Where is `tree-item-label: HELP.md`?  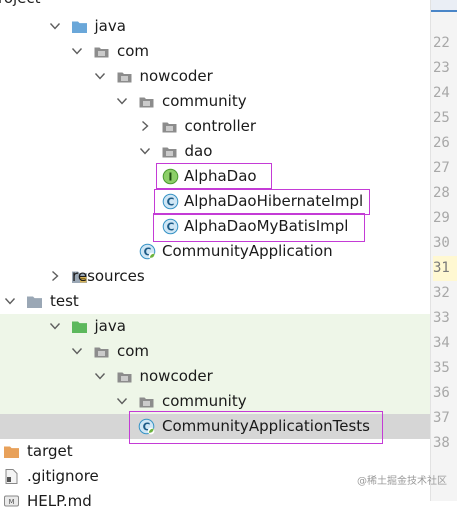
tree-item-label: HELP.md is located at coordinates (59, 501).